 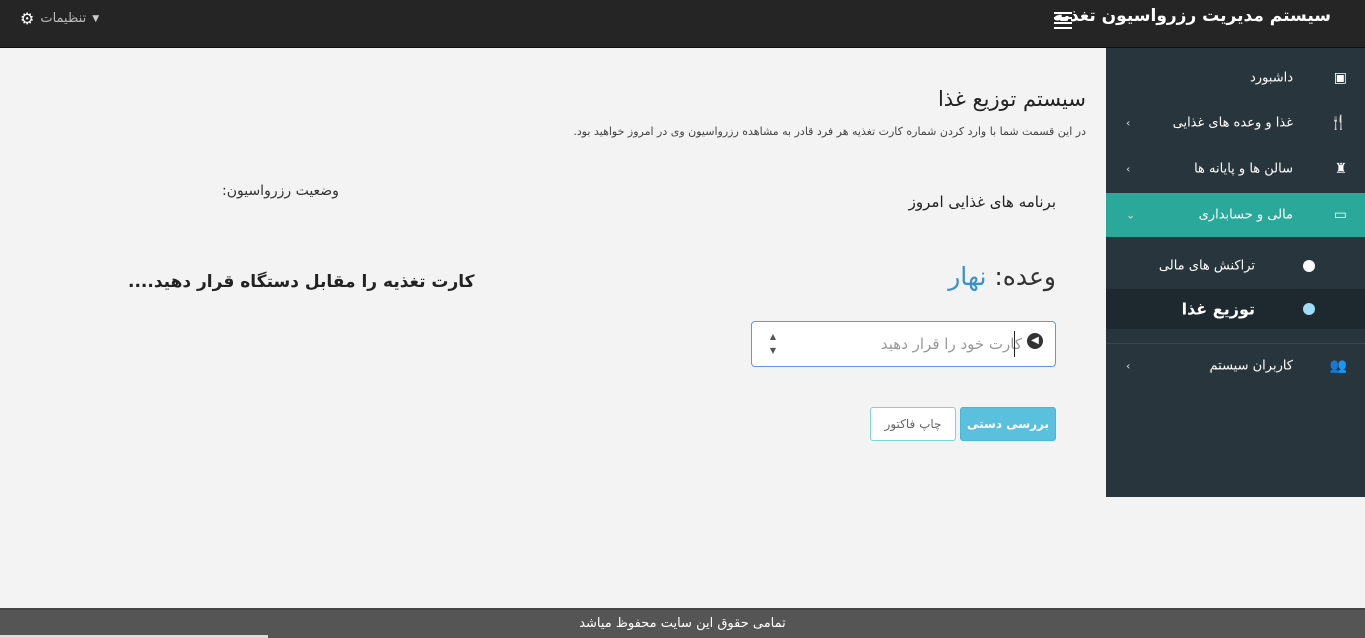 I want to click on sidebar-item-label: کاربران سیستم, so click(x=1251, y=366).